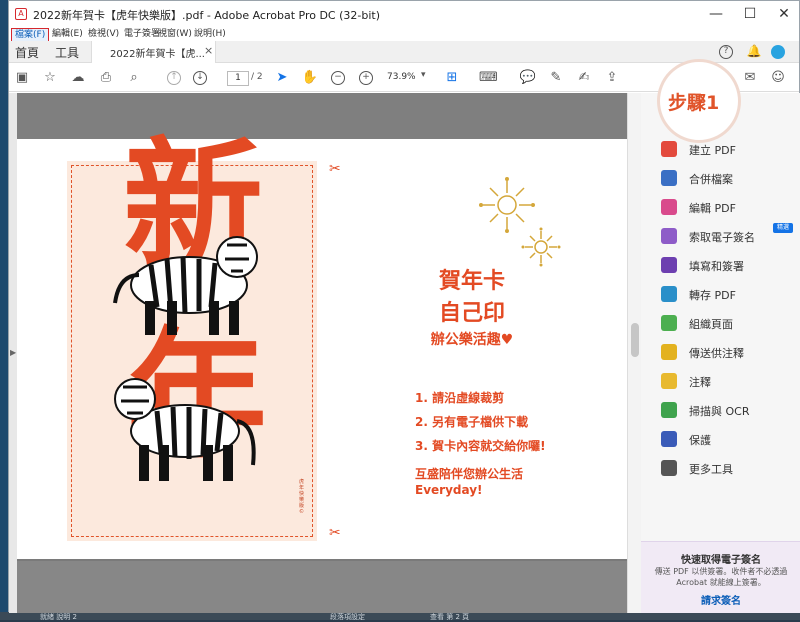 This screenshot has width=800, height=622. Describe the element at coordinates (200, 78) in the screenshot. I see `next-page-icon: ↓` at that location.